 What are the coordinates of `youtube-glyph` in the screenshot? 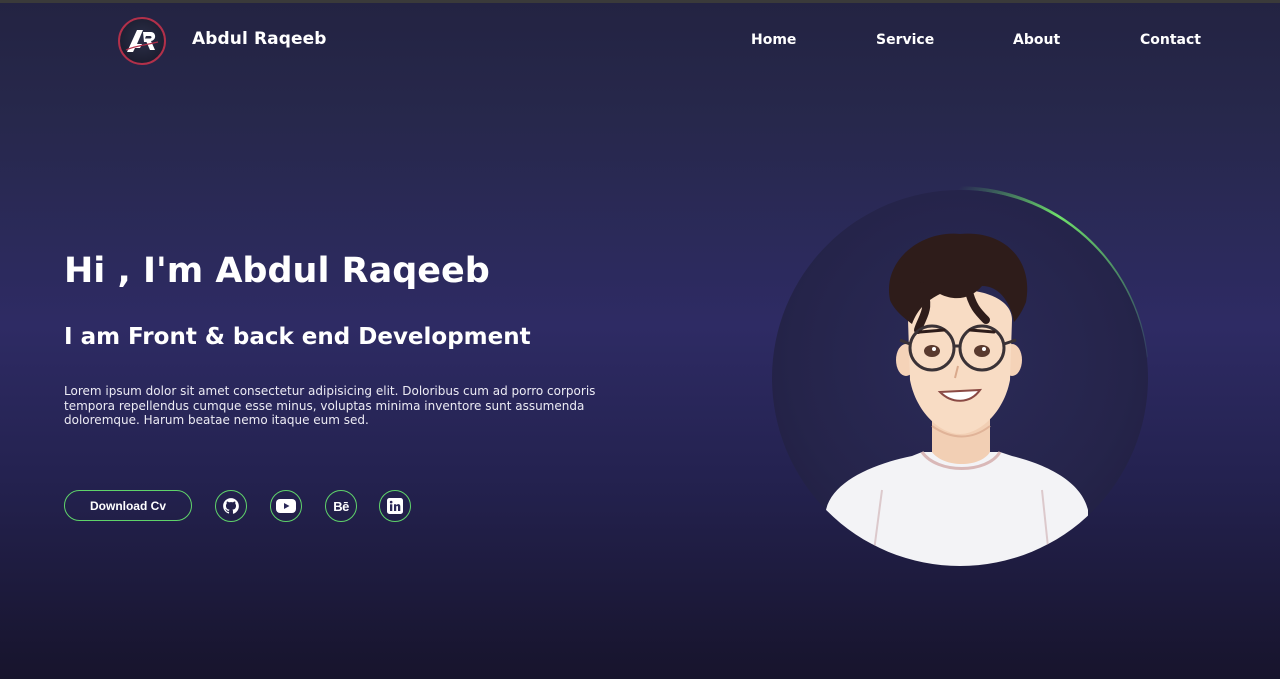 It's located at (286, 506).